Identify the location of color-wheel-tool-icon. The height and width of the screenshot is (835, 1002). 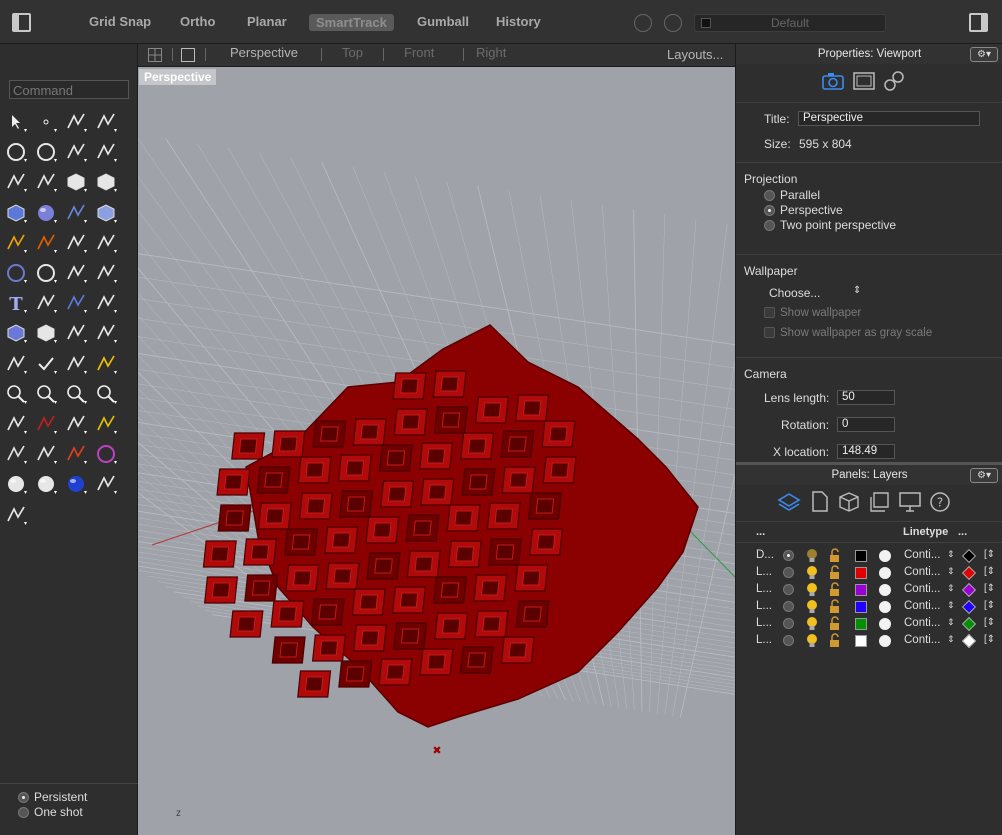
(106, 454).